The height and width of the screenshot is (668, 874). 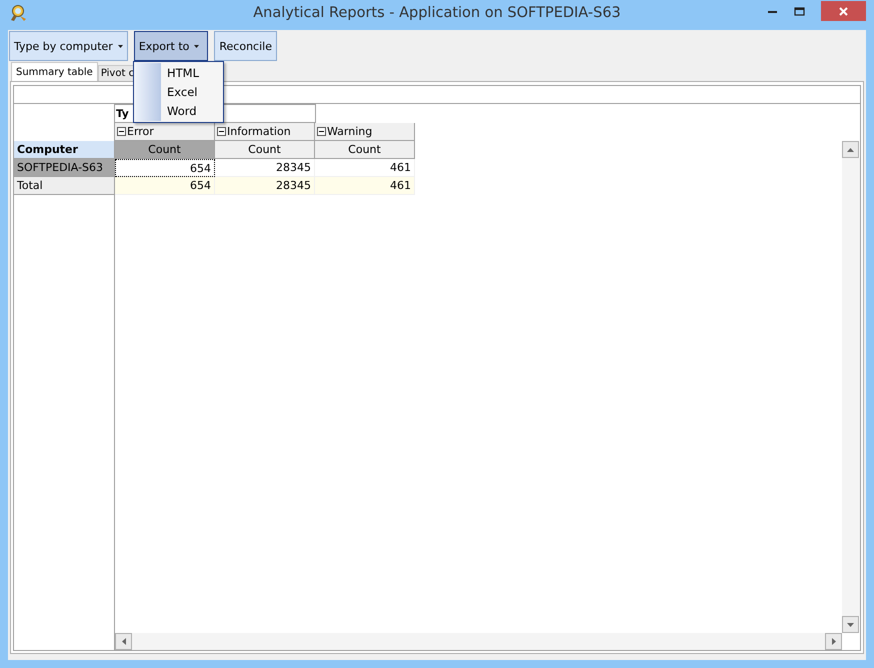 I want to click on scroll-down-button, so click(x=850, y=624).